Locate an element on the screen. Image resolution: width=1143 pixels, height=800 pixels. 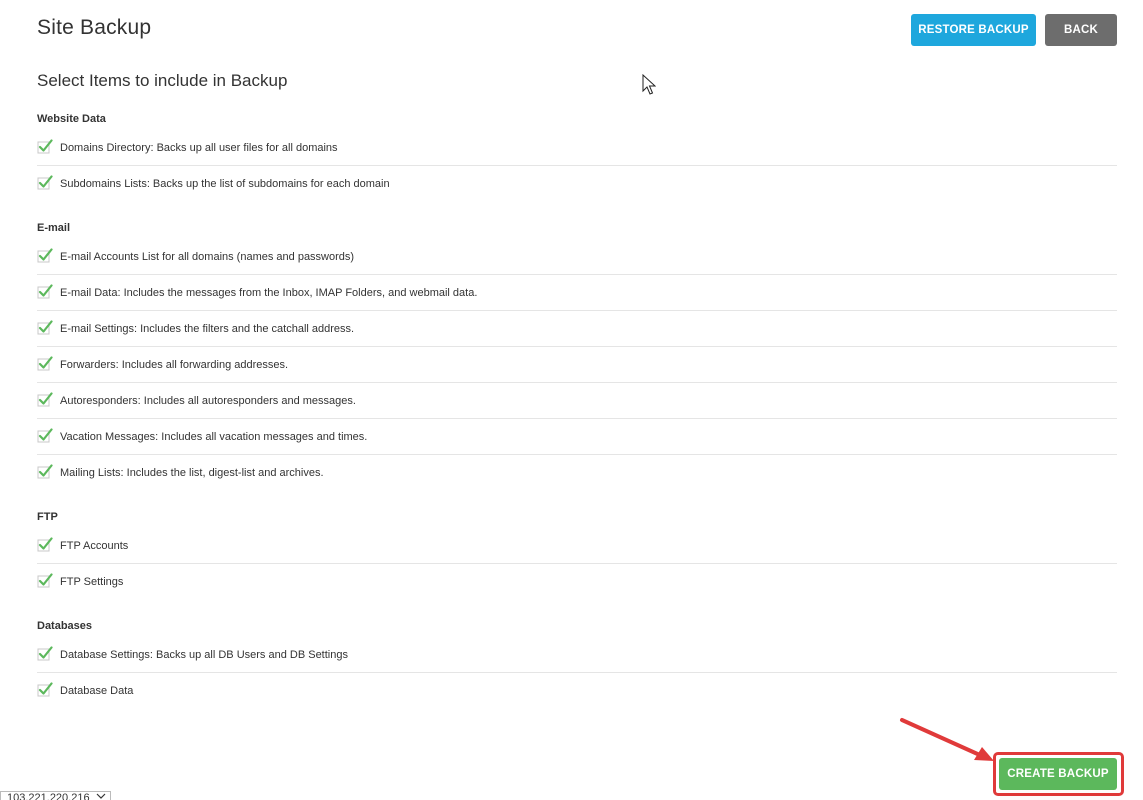
annotation-arrow-icon is located at coordinates (947, 739).